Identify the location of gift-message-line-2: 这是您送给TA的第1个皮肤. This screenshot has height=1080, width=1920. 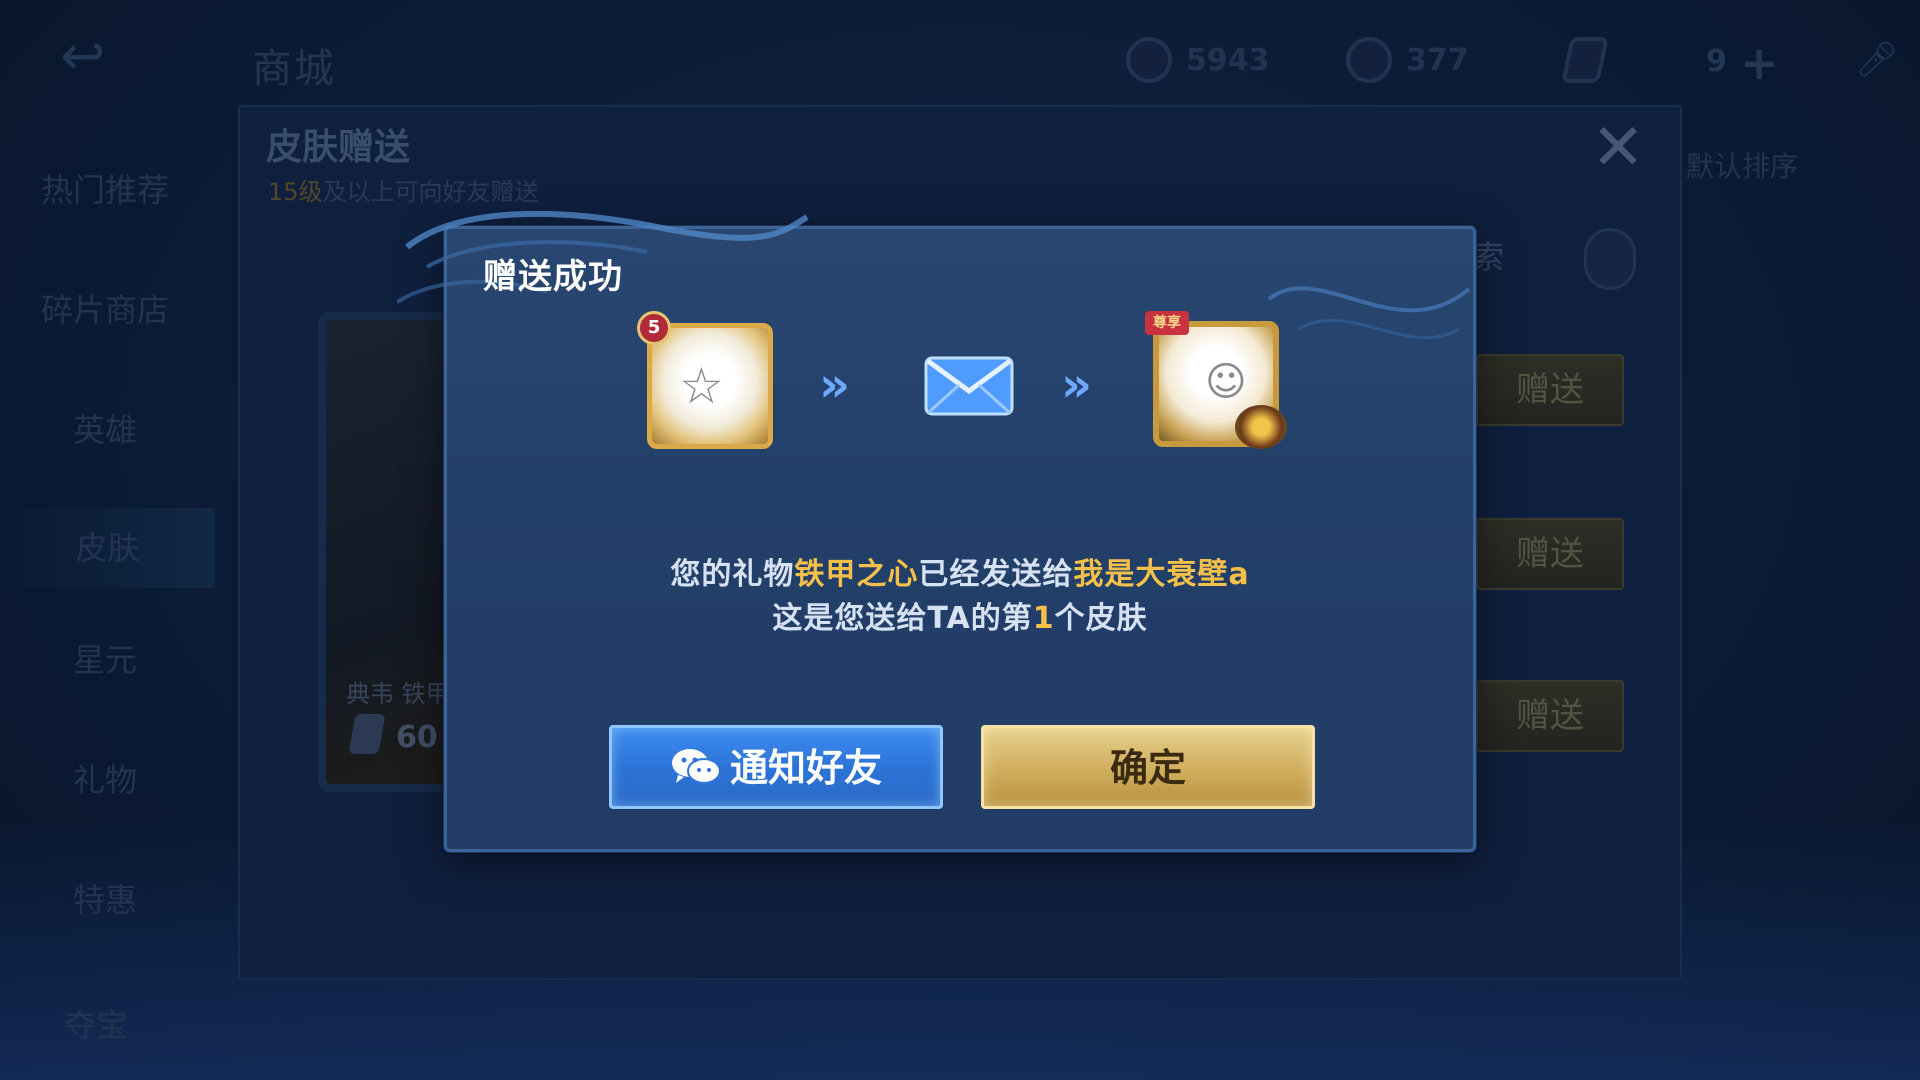
(960, 615).